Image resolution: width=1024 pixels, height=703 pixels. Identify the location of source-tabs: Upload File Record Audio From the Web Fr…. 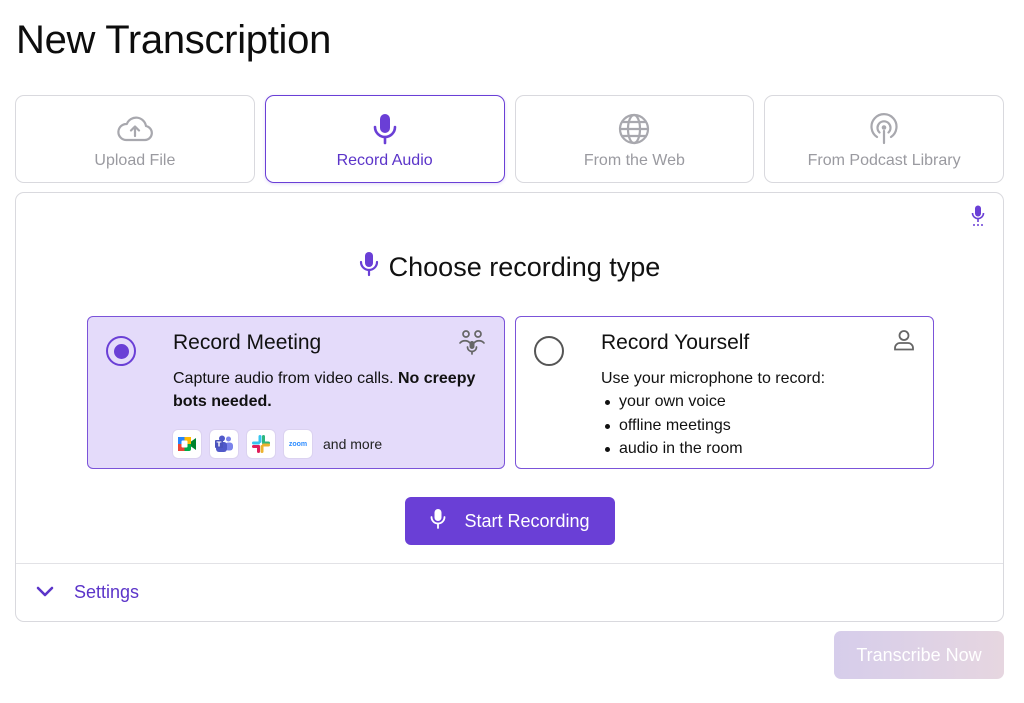
(509, 139).